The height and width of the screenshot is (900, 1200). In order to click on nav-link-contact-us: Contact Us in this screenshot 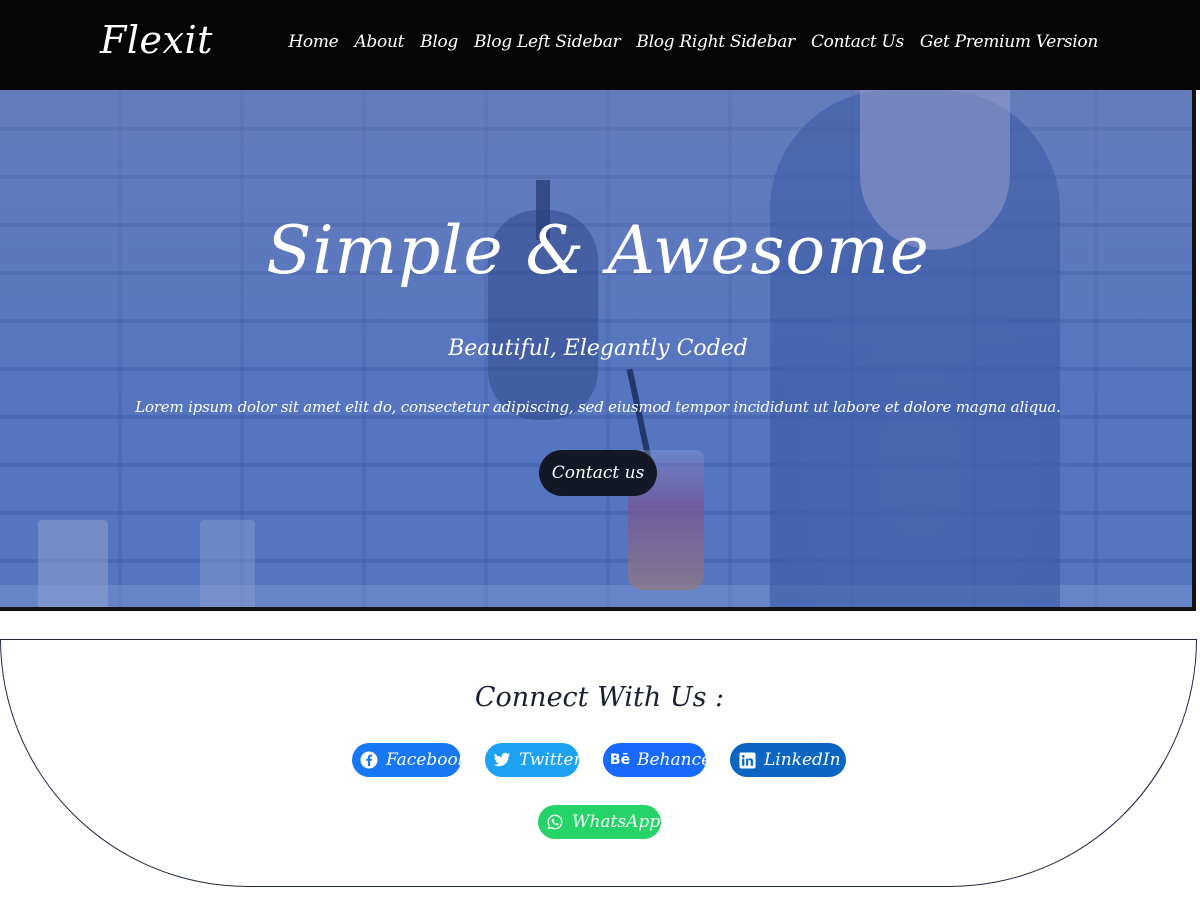, I will do `click(857, 42)`.